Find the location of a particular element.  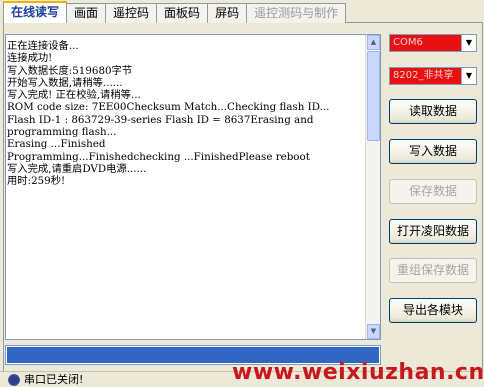

watermark-text: www.weixiuzhan.cn is located at coordinates (358, 372).